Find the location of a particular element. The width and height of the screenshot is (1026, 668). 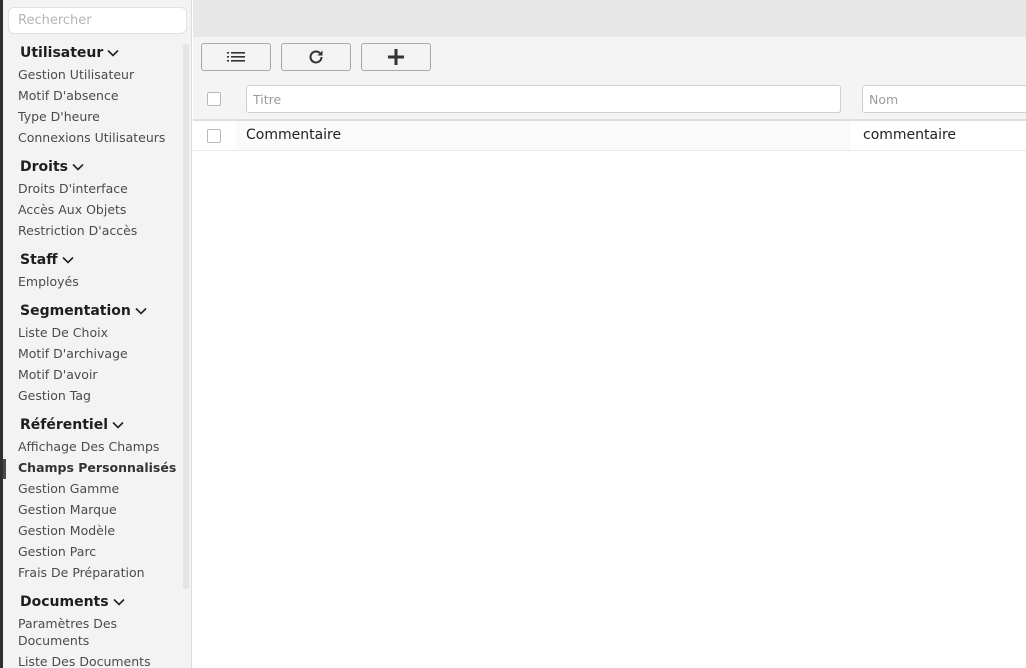

sidebar-item-gestion-parc: Gestion Parc is located at coordinates (57, 551).